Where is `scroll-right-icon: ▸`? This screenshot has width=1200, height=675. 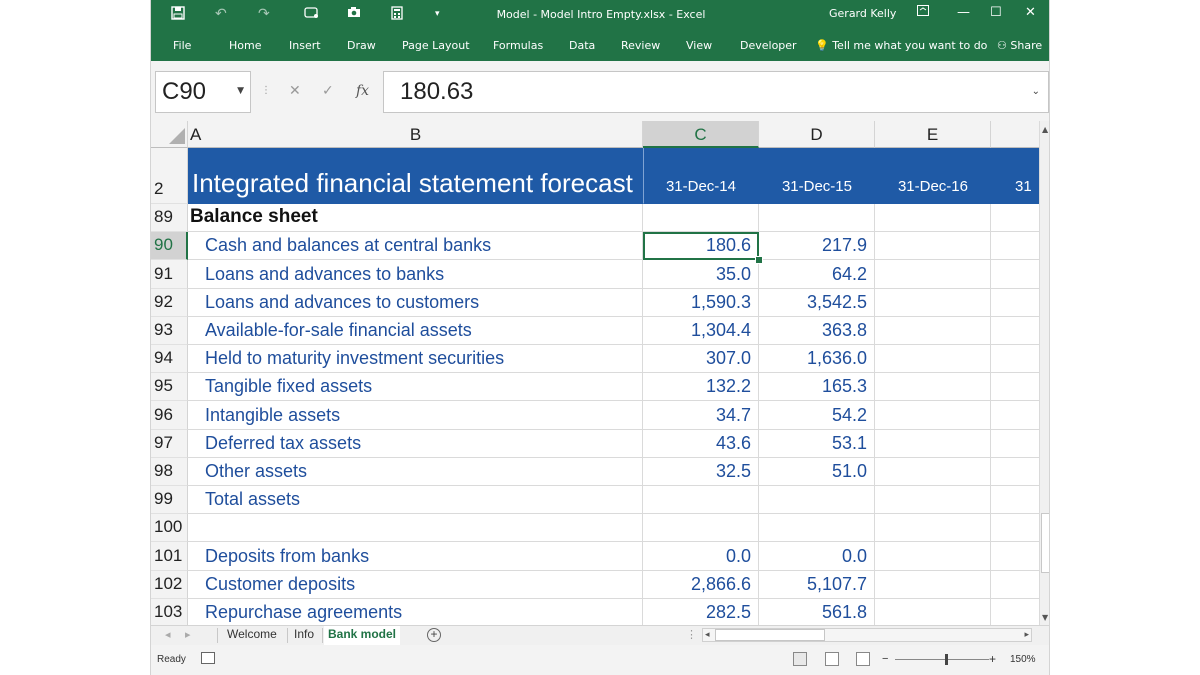
scroll-right-icon: ▸ is located at coordinates (1026, 634).